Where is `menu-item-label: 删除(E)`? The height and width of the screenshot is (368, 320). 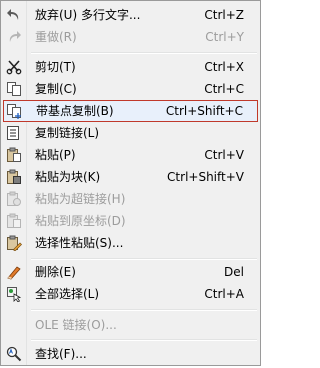
menu-item-label: 删除(E) is located at coordinates (55, 272).